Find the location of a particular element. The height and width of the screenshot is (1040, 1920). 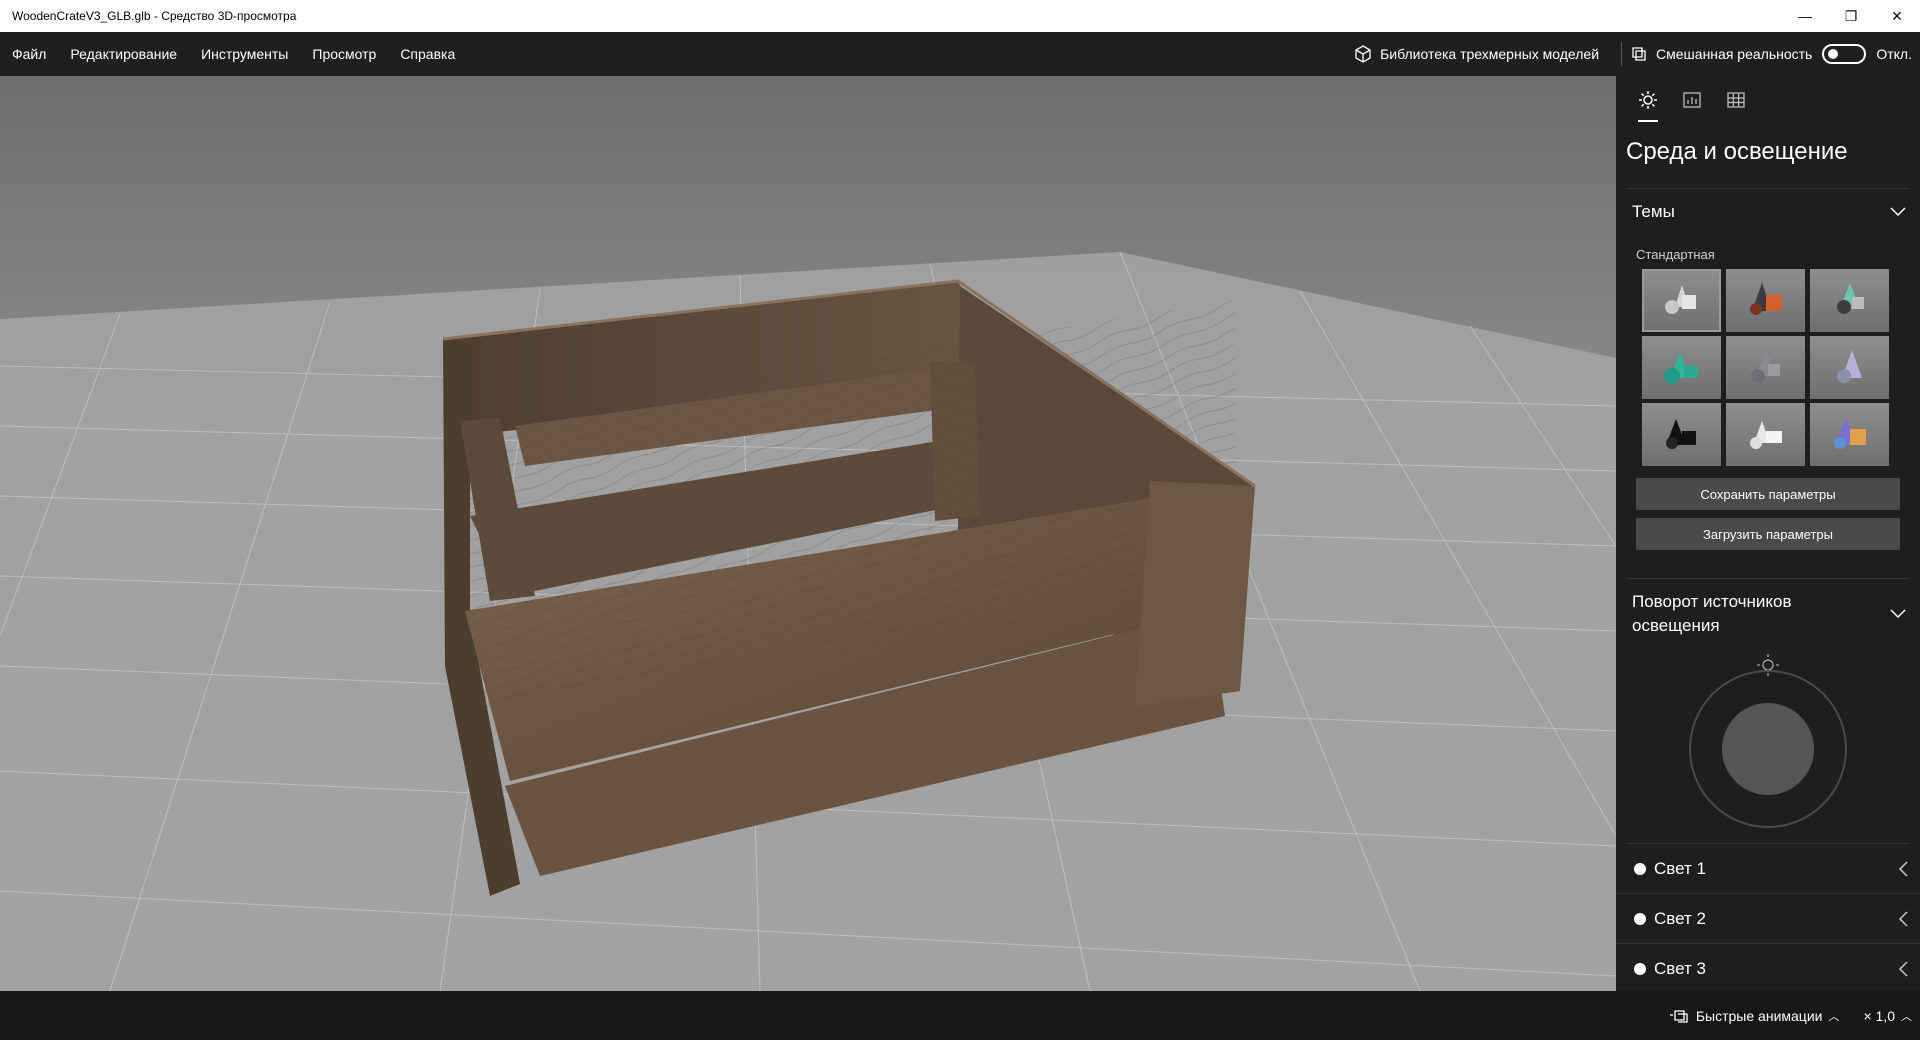

menu-view: Просмотр is located at coordinates (344, 54).